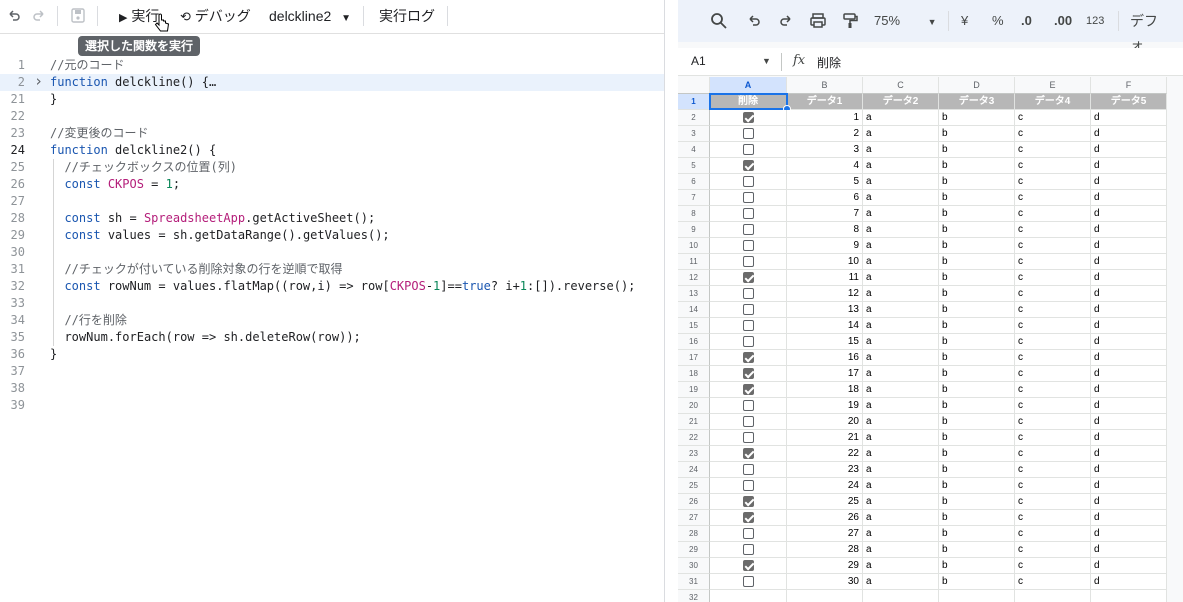 This screenshot has height=602, width=1183. I want to click on column-header-c: C, so click(901, 85).